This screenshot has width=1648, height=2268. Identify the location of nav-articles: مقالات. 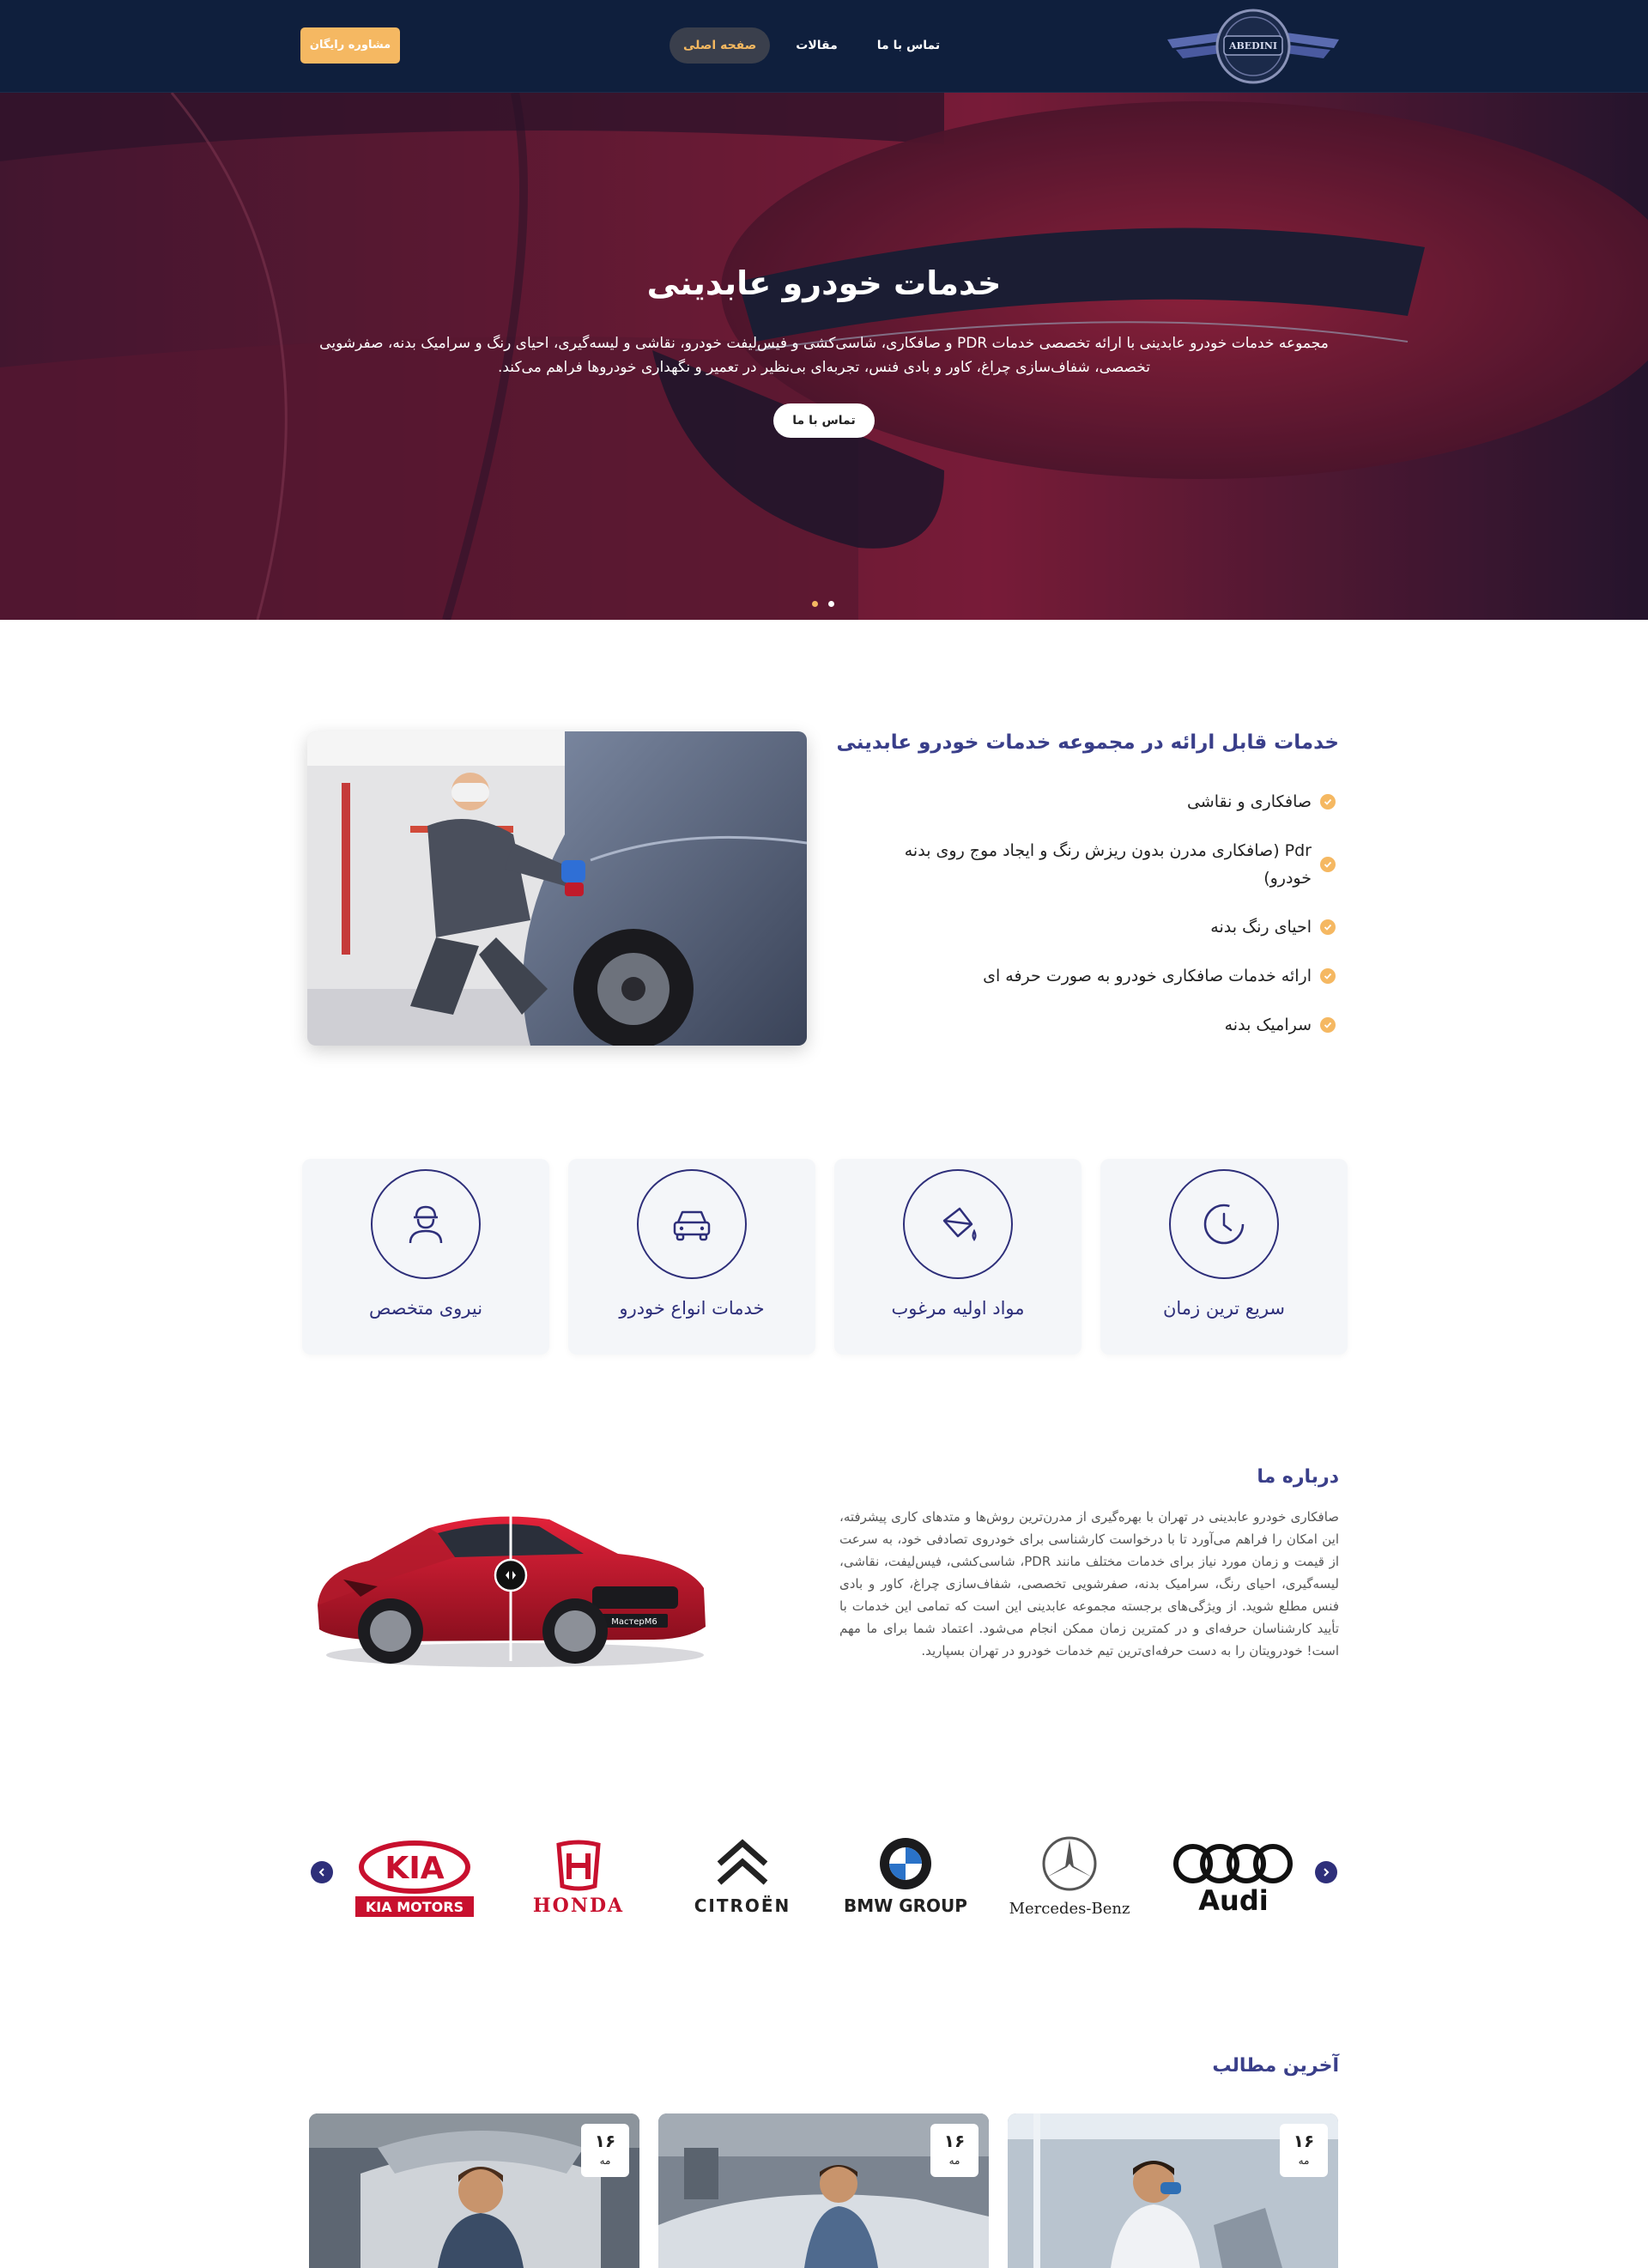
(816, 45).